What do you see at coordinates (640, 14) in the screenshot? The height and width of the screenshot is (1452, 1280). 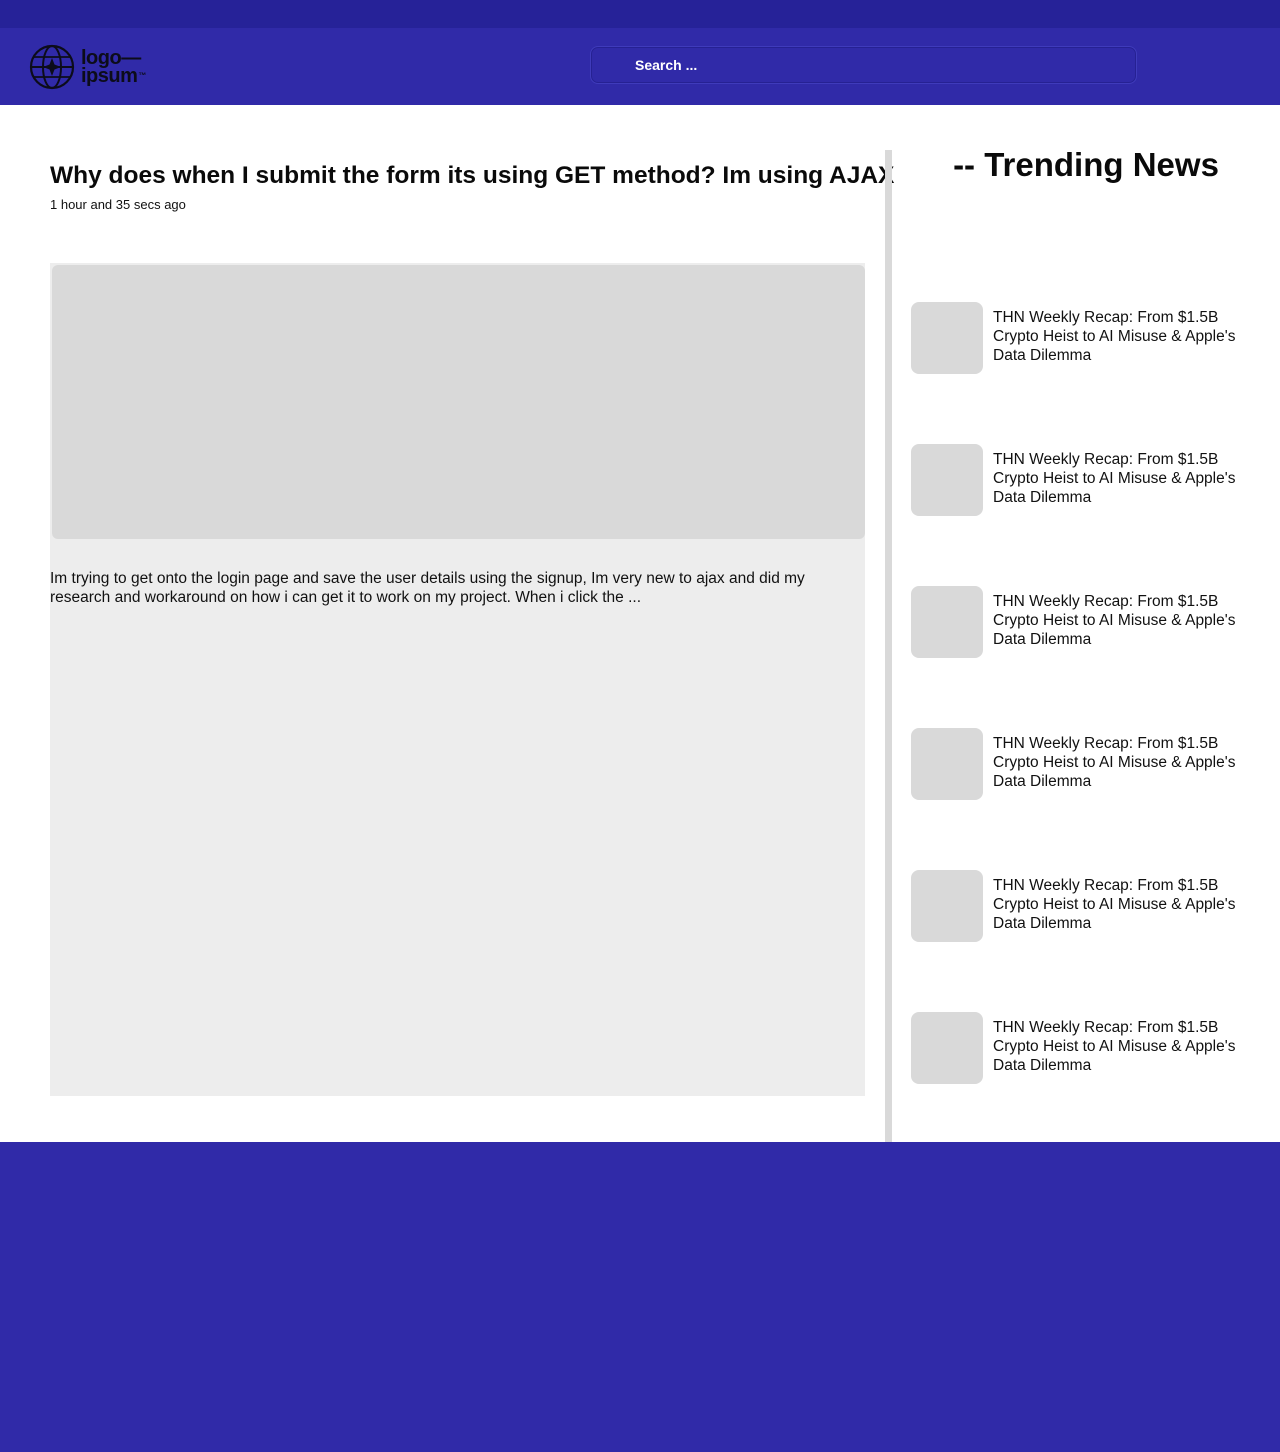 I see `top-bar` at bounding box center [640, 14].